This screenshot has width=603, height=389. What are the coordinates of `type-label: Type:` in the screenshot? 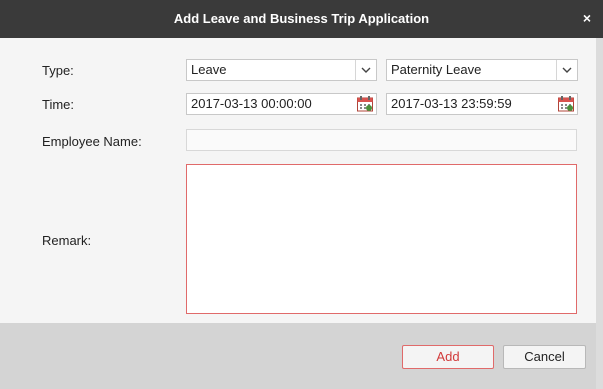 It's located at (58, 70).